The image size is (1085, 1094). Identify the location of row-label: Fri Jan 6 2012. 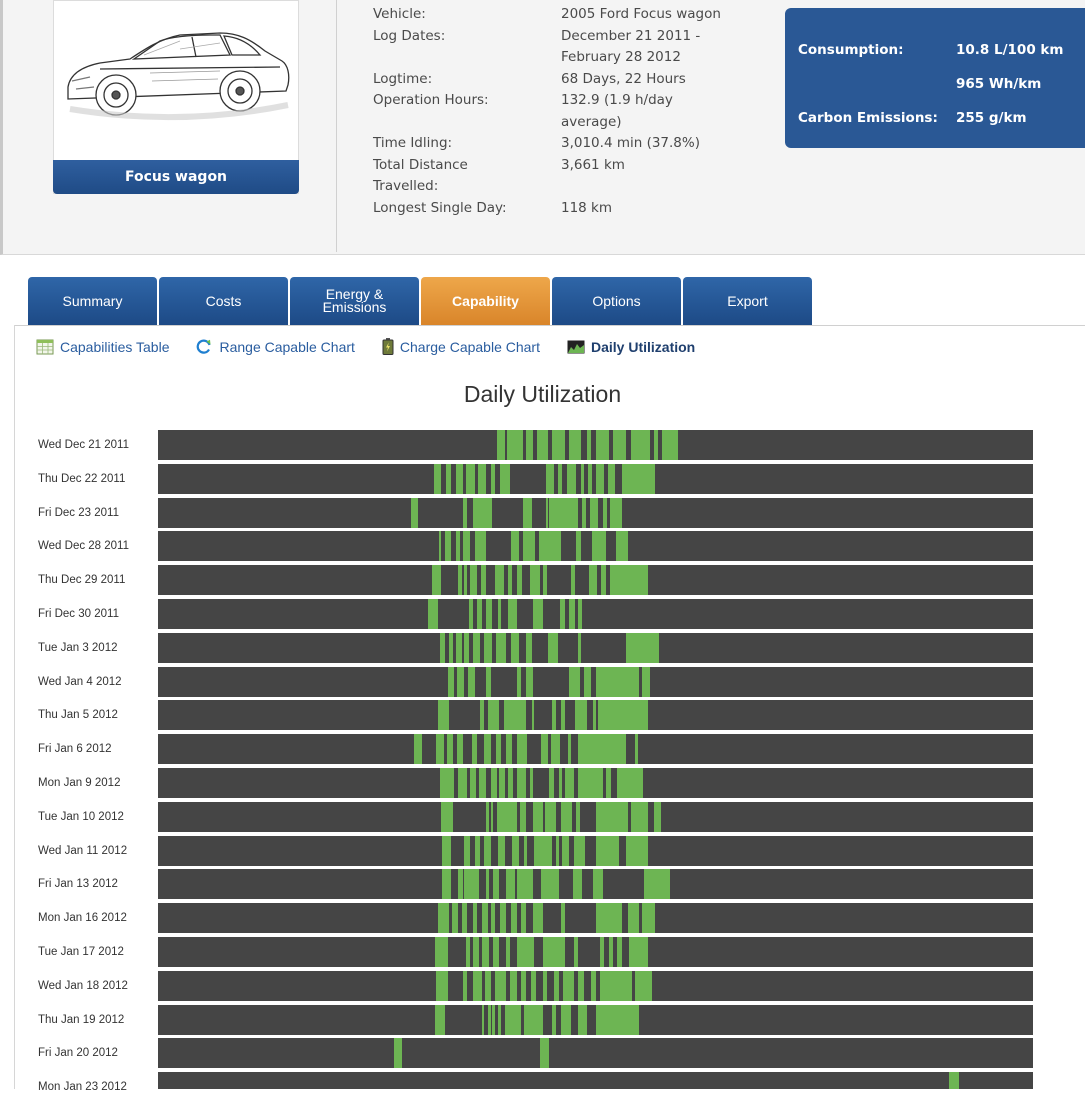
(75, 749).